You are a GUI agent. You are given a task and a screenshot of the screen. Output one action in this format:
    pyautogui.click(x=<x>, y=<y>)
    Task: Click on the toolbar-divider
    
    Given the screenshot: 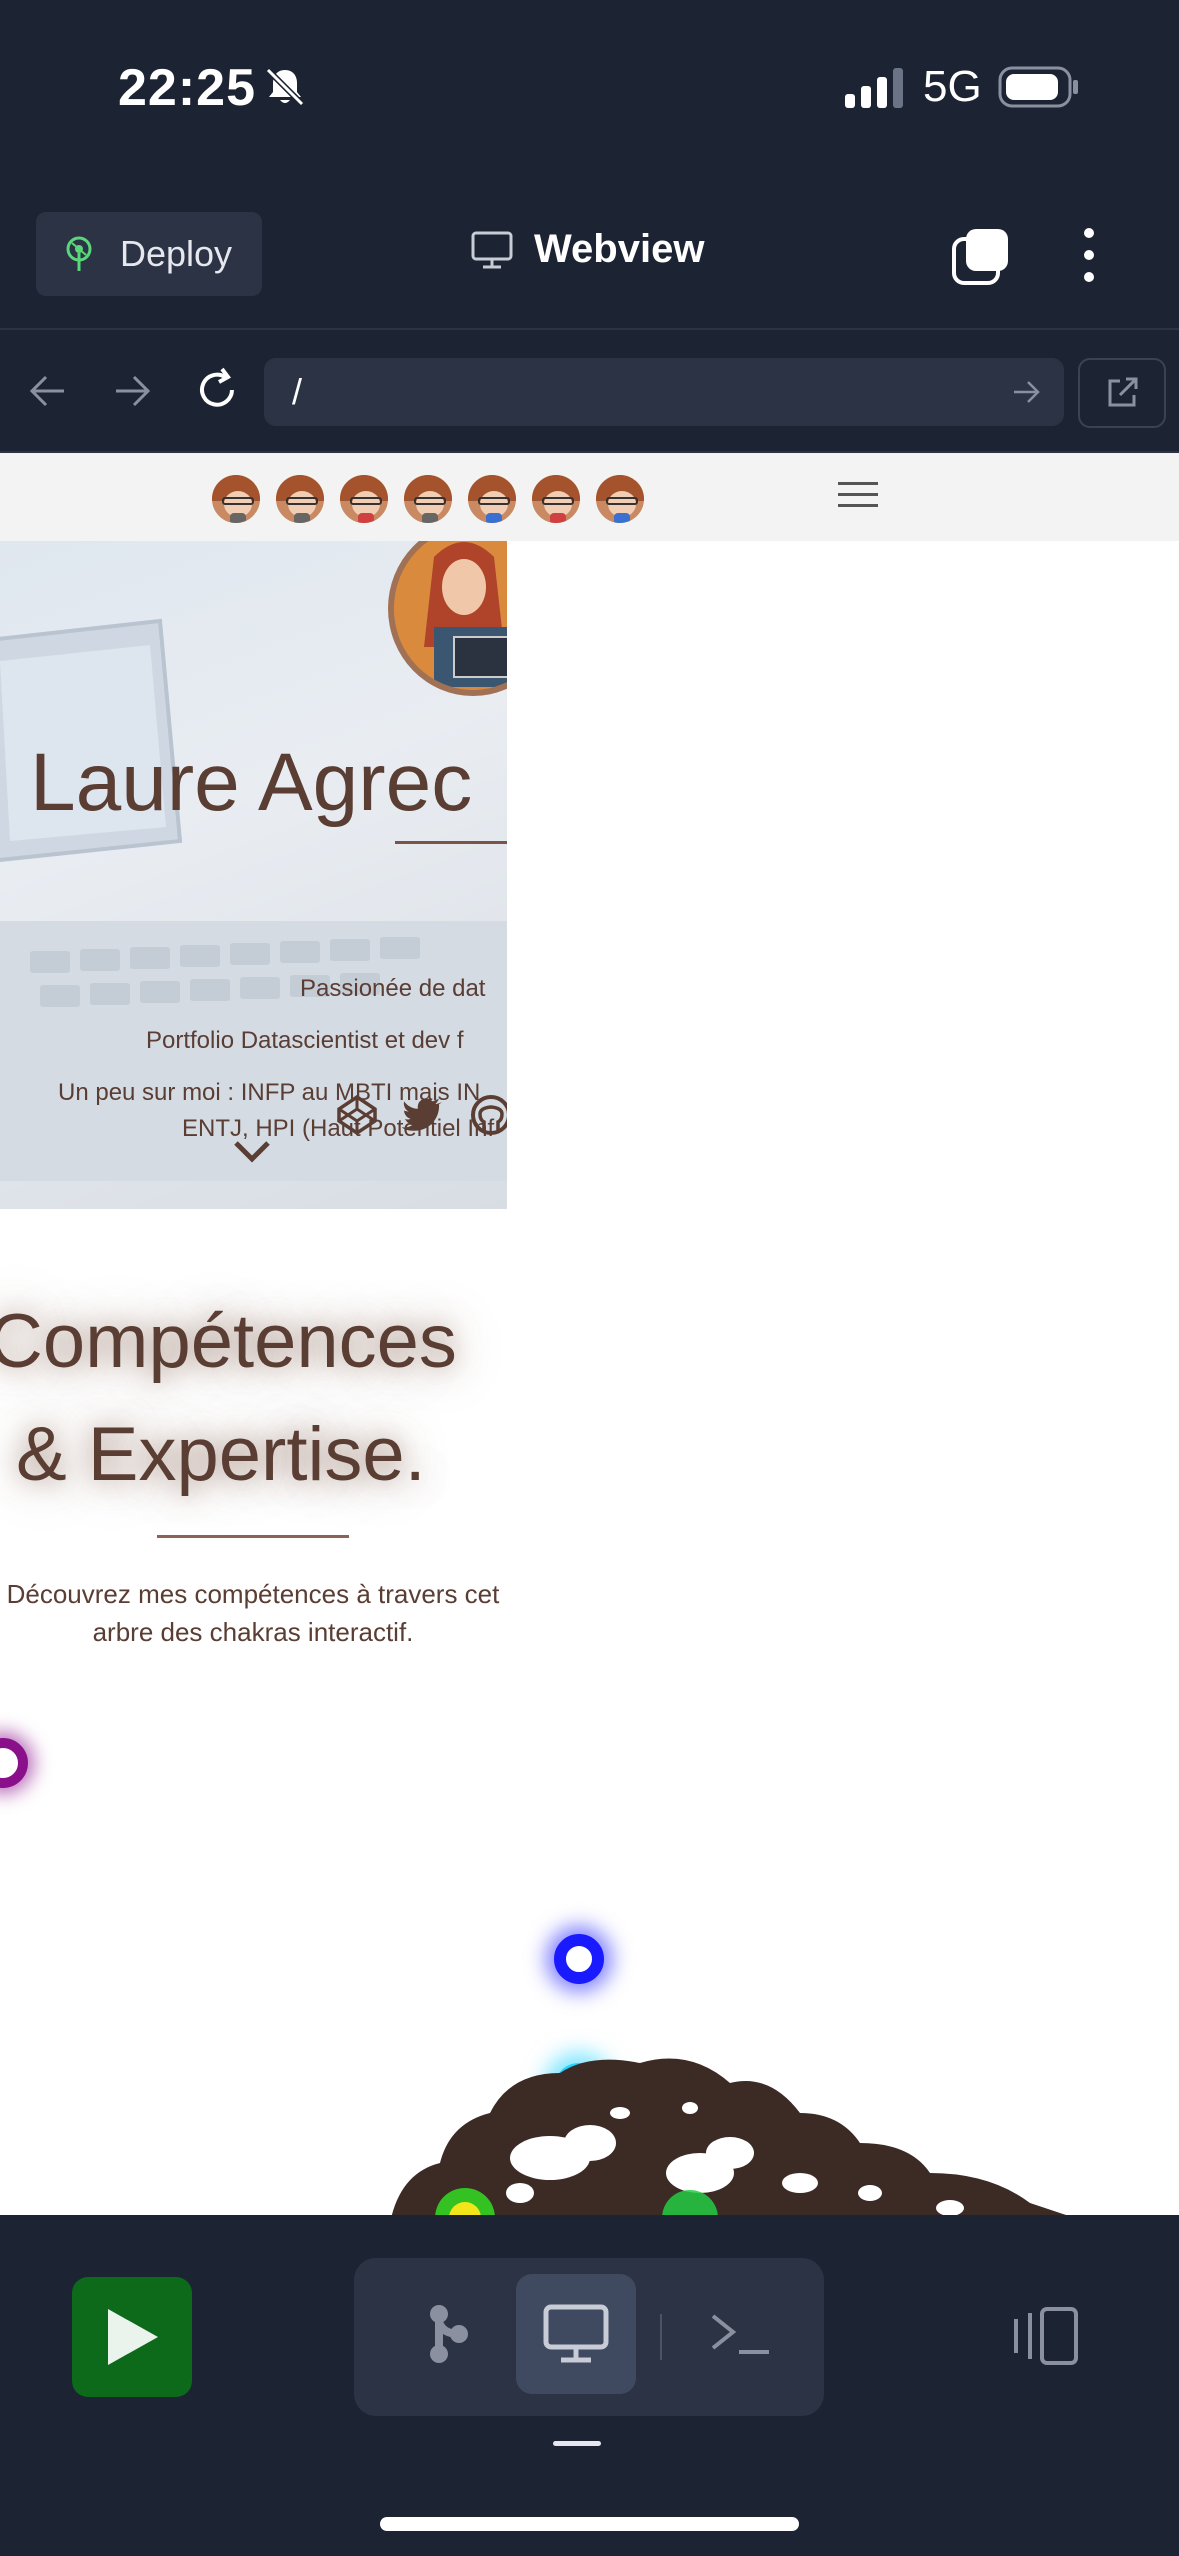 What is the action you would take?
    pyautogui.click(x=661, y=2337)
    